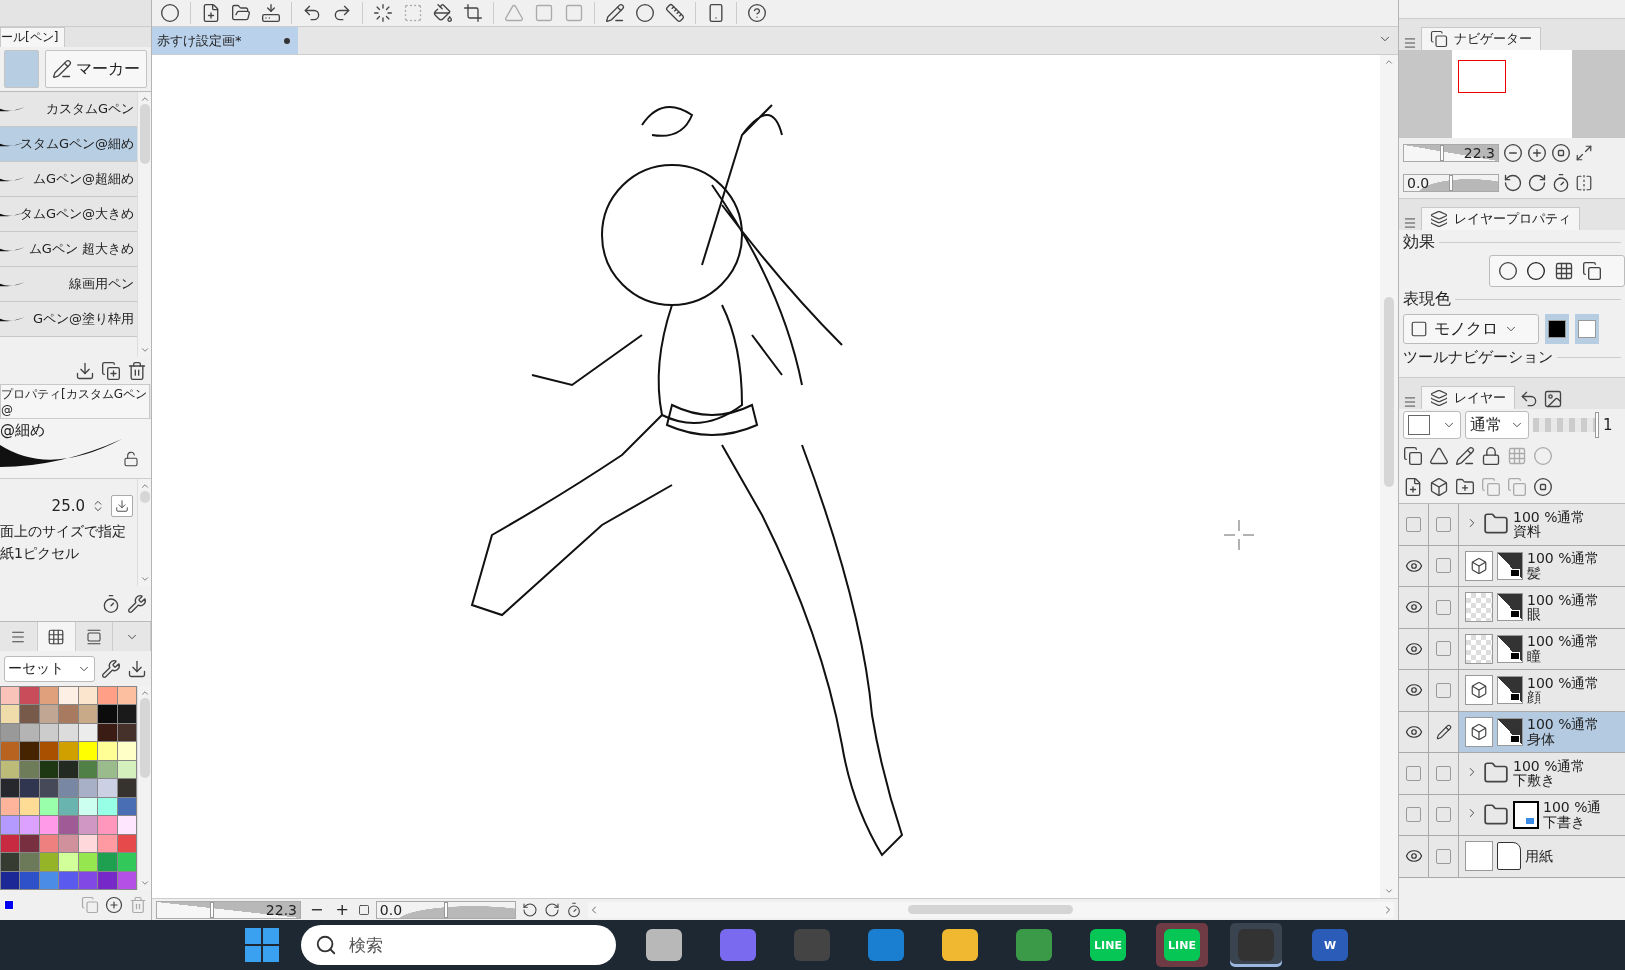 Image resolution: width=1625 pixels, height=970 pixels. Describe the element at coordinates (1512, 649) in the screenshot. I see `layer-row: 100 %通常 瞳` at that location.